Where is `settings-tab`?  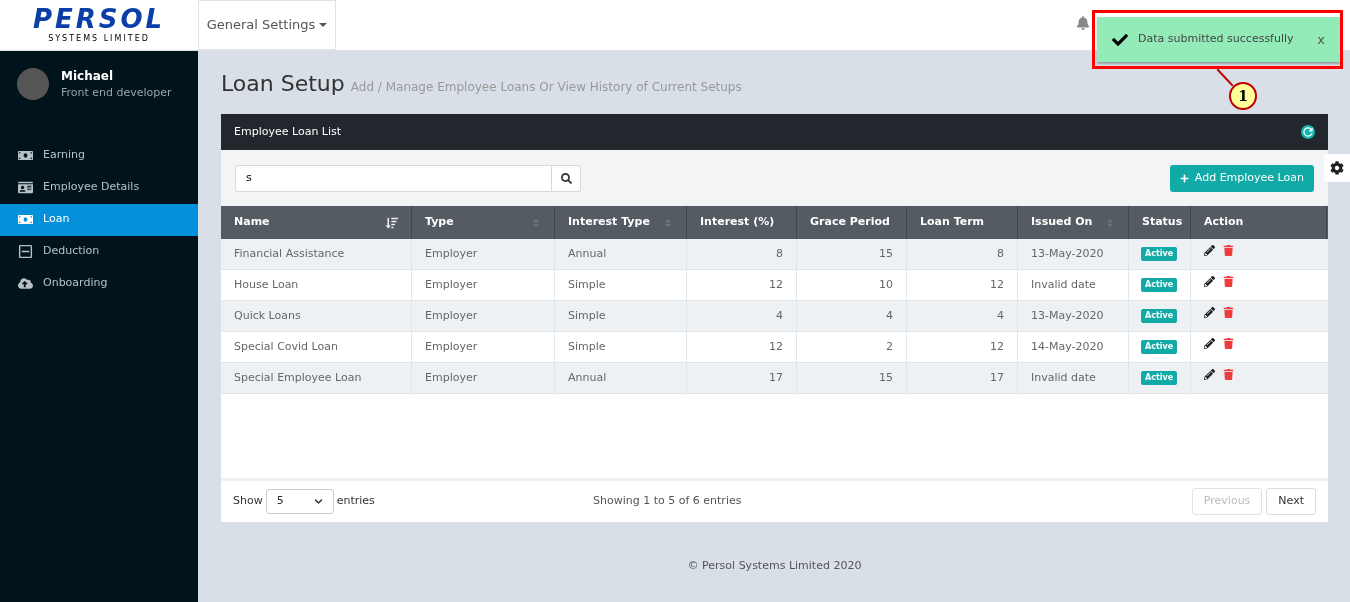 settings-tab is located at coordinates (1337, 168).